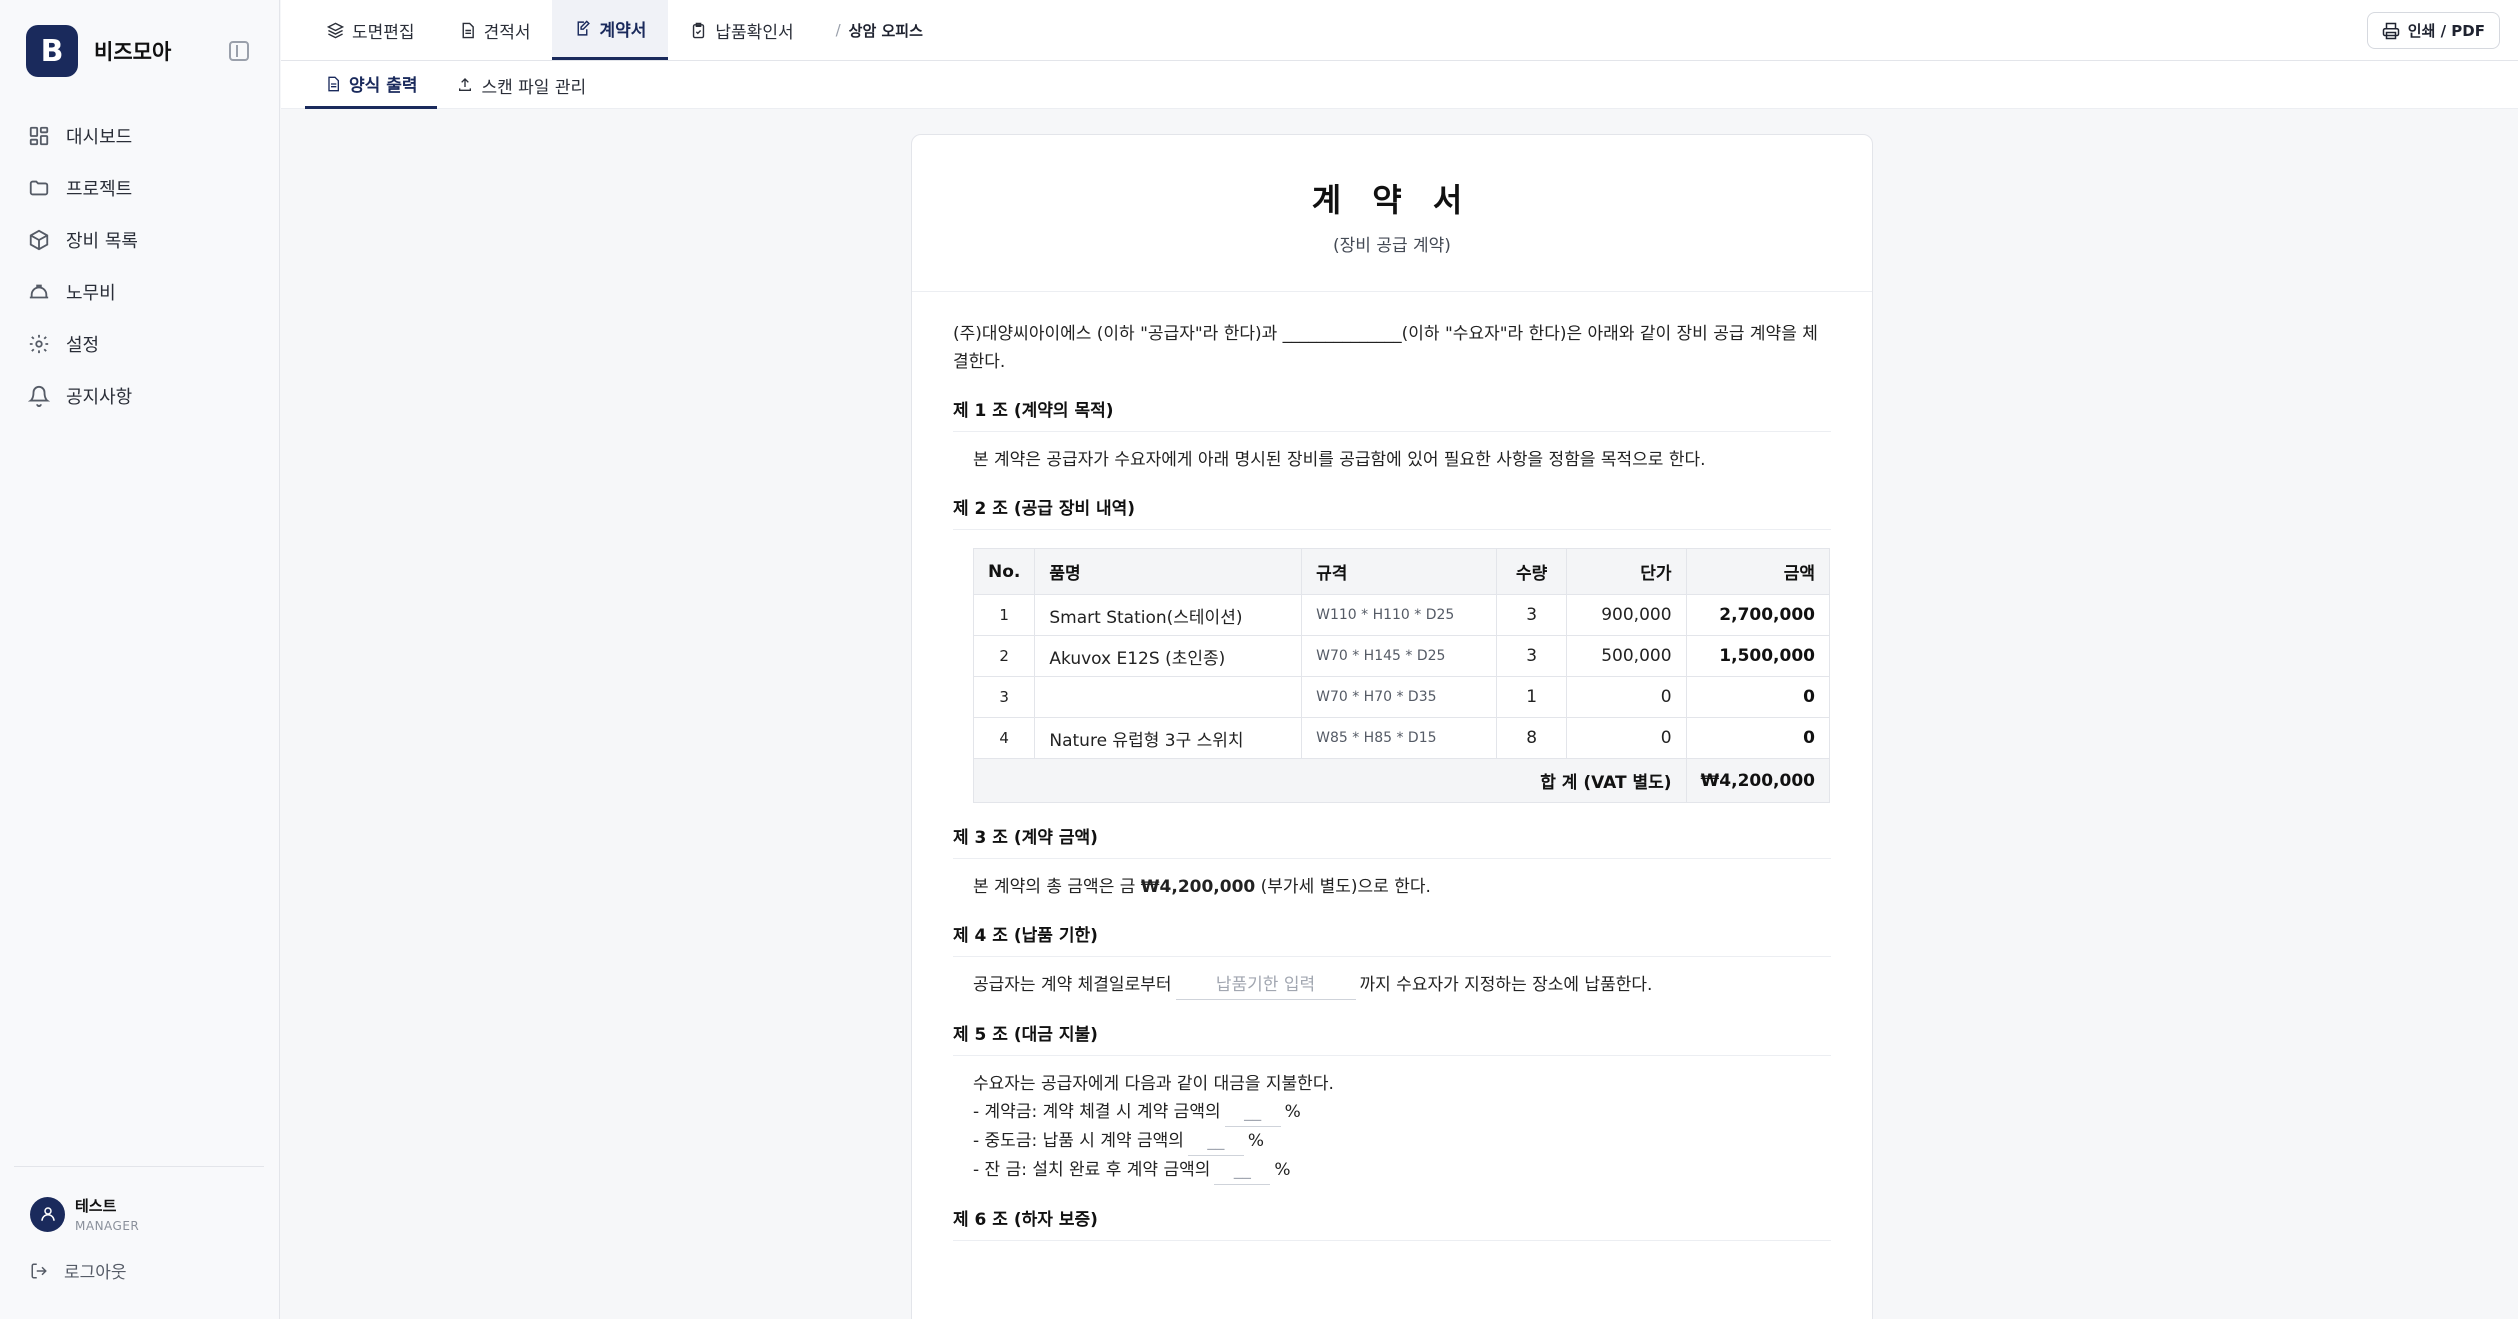  Describe the element at coordinates (1092, 1170) in the screenshot. I see `payment-label: - 잔 금: 설치 완료 후 계약 금액의` at that location.